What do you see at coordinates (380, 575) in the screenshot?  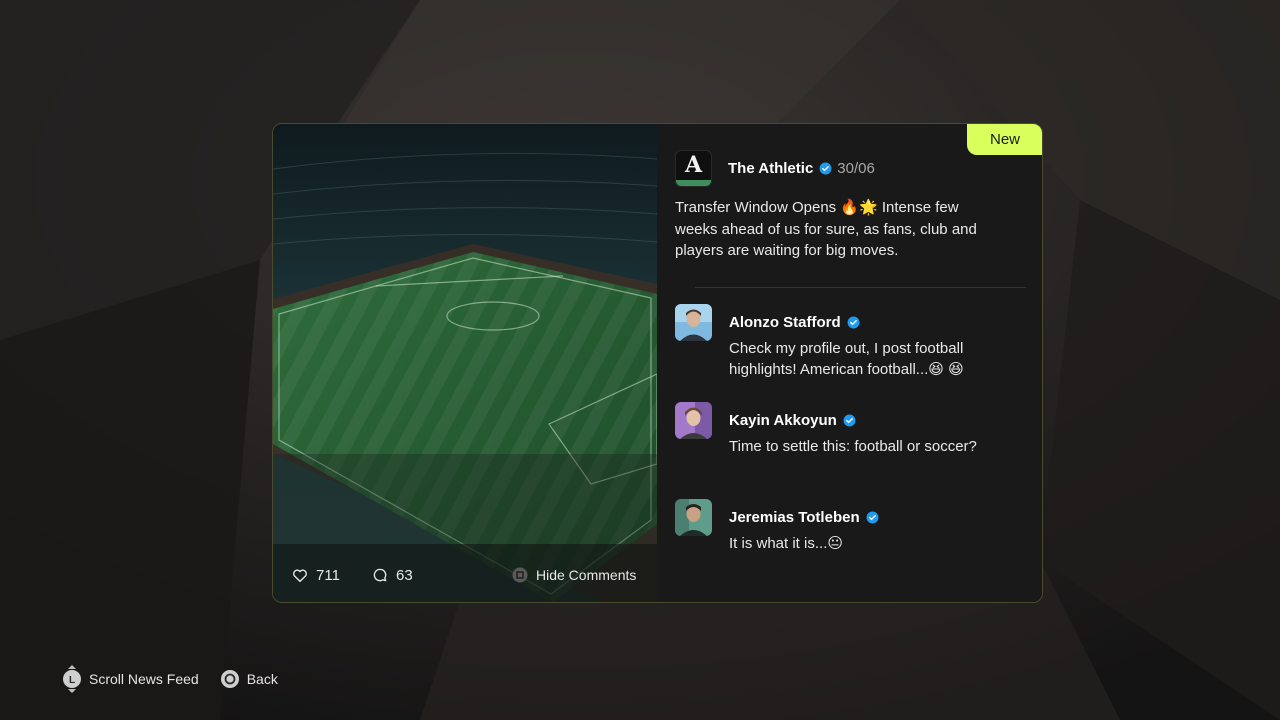 I see `comment-icon` at bounding box center [380, 575].